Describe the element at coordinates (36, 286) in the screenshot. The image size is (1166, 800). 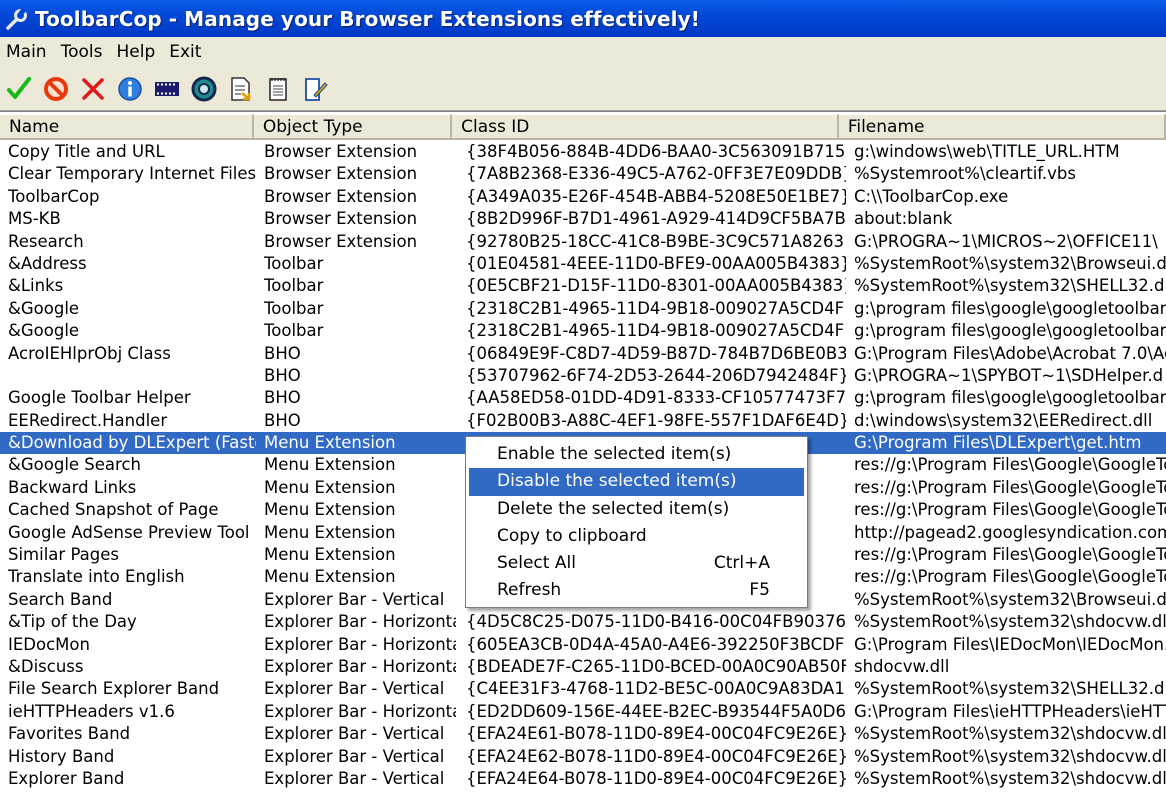
I see `cell-name: &Links` at that location.